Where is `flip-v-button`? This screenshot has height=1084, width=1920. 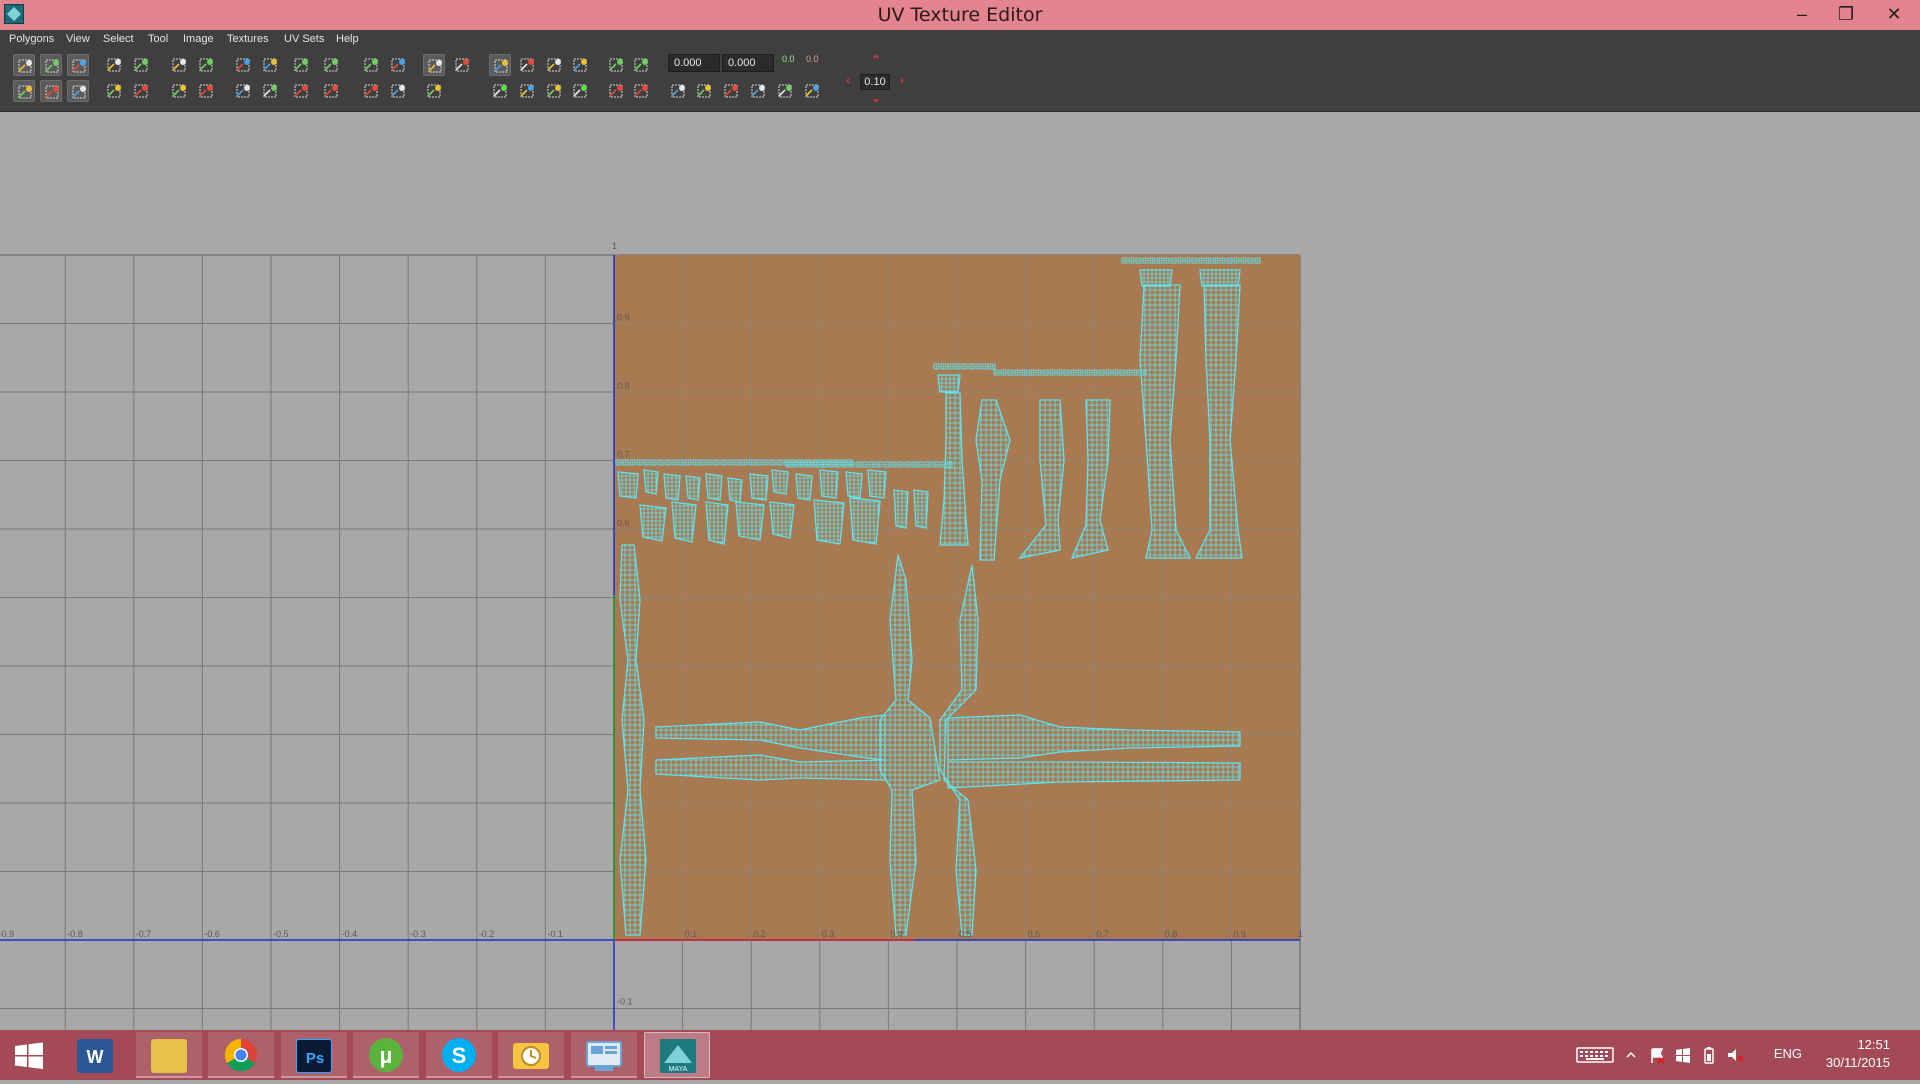
flip-v-button is located at coordinates (206, 65).